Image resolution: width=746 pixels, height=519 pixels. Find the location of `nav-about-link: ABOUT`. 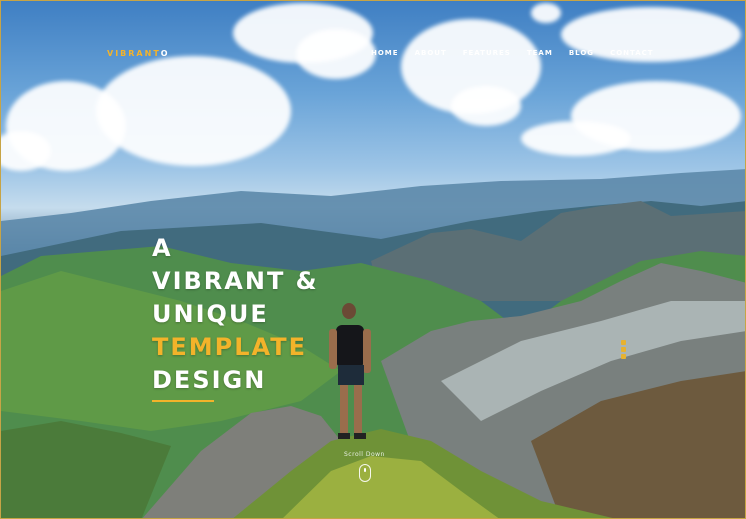

nav-about-link: ABOUT is located at coordinates (431, 53).